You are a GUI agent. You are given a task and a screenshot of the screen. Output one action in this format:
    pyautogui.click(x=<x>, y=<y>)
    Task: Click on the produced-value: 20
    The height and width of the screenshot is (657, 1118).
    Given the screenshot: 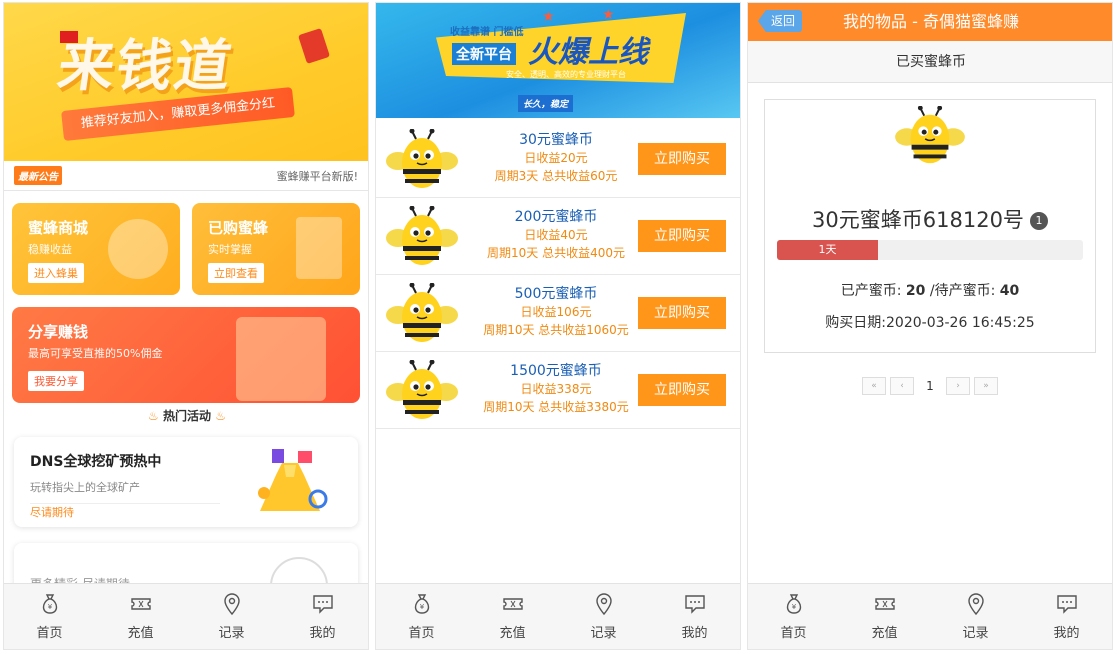 What is the action you would take?
    pyautogui.click(x=915, y=291)
    